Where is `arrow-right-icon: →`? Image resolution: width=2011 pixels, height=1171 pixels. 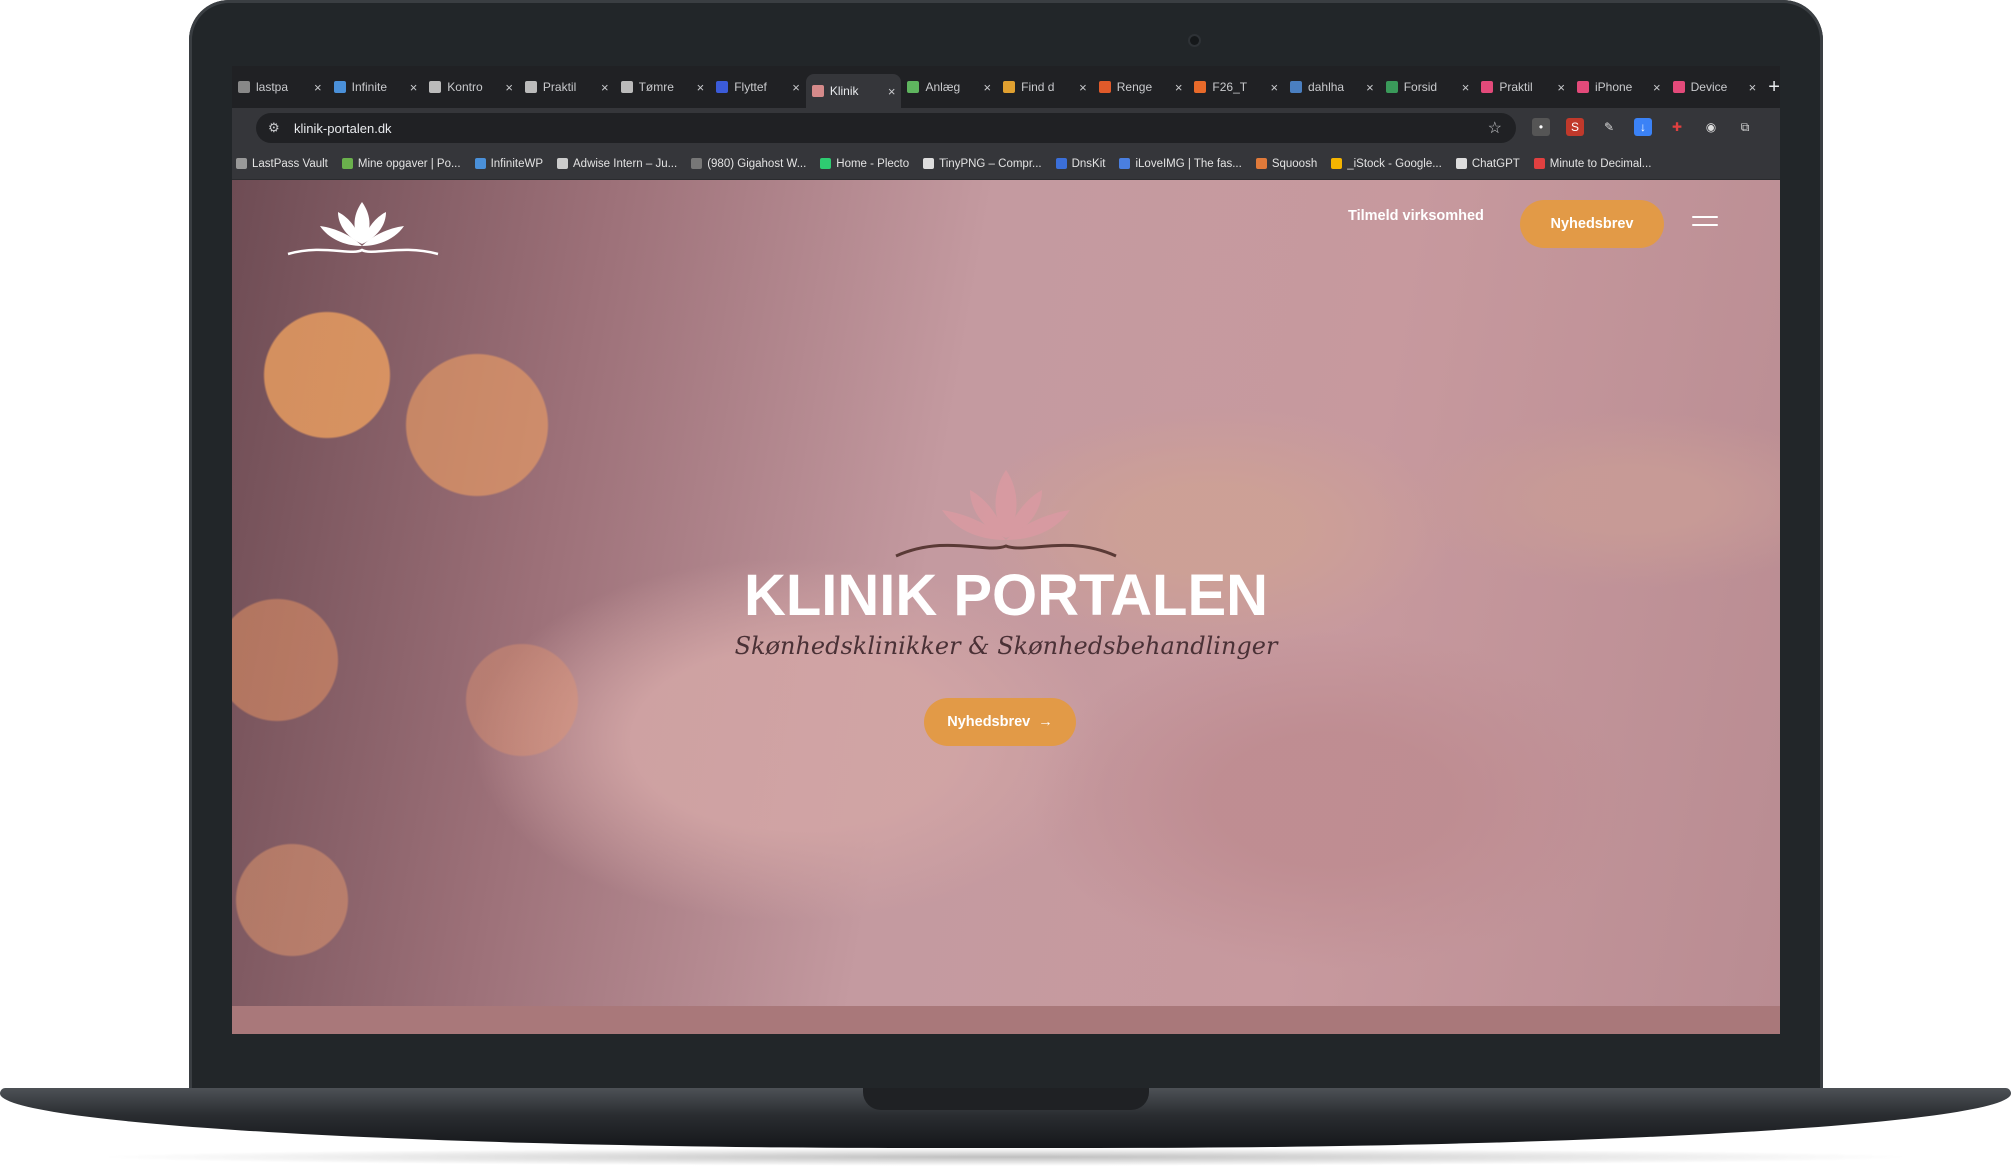 arrow-right-icon: → is located at coordinates (1045, 722).